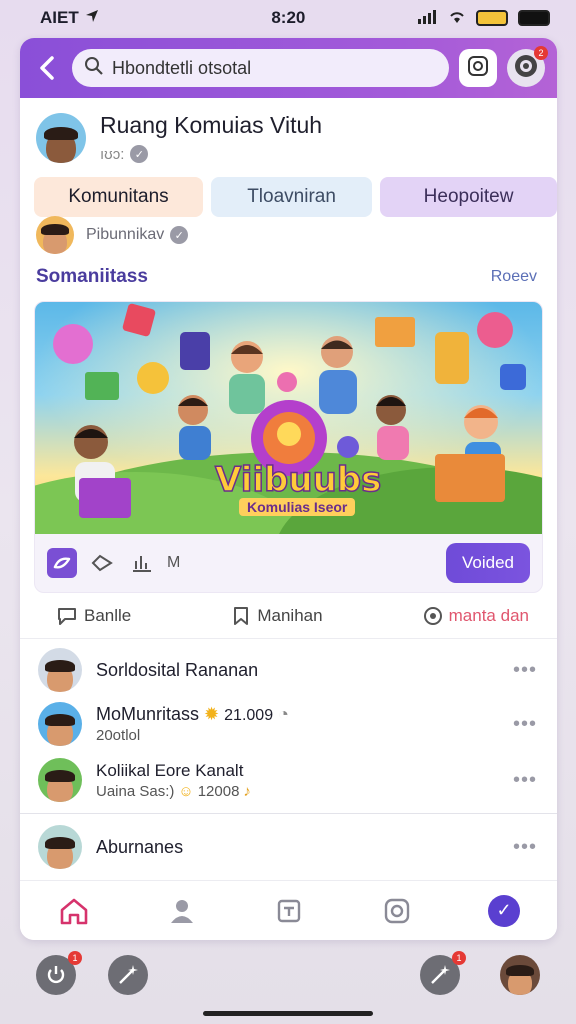 The width and height of the screenshot is (576, 1024). Describe the element at coordinates (140, 846) in the screenshot. I see `list-item-title: Aburnanes` at that location.